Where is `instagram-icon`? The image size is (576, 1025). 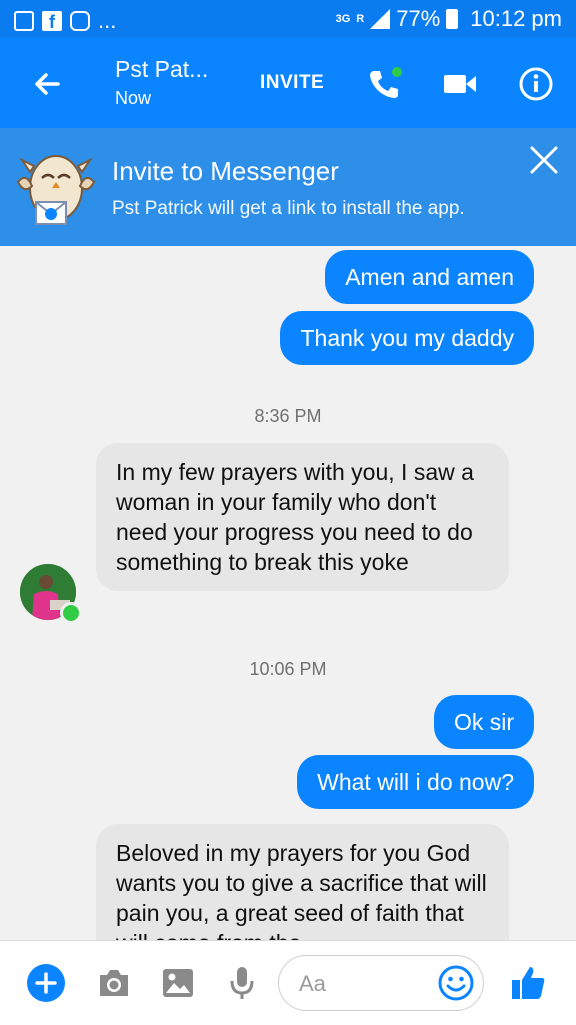
instagram-icon is located at coordinates (80, 21).